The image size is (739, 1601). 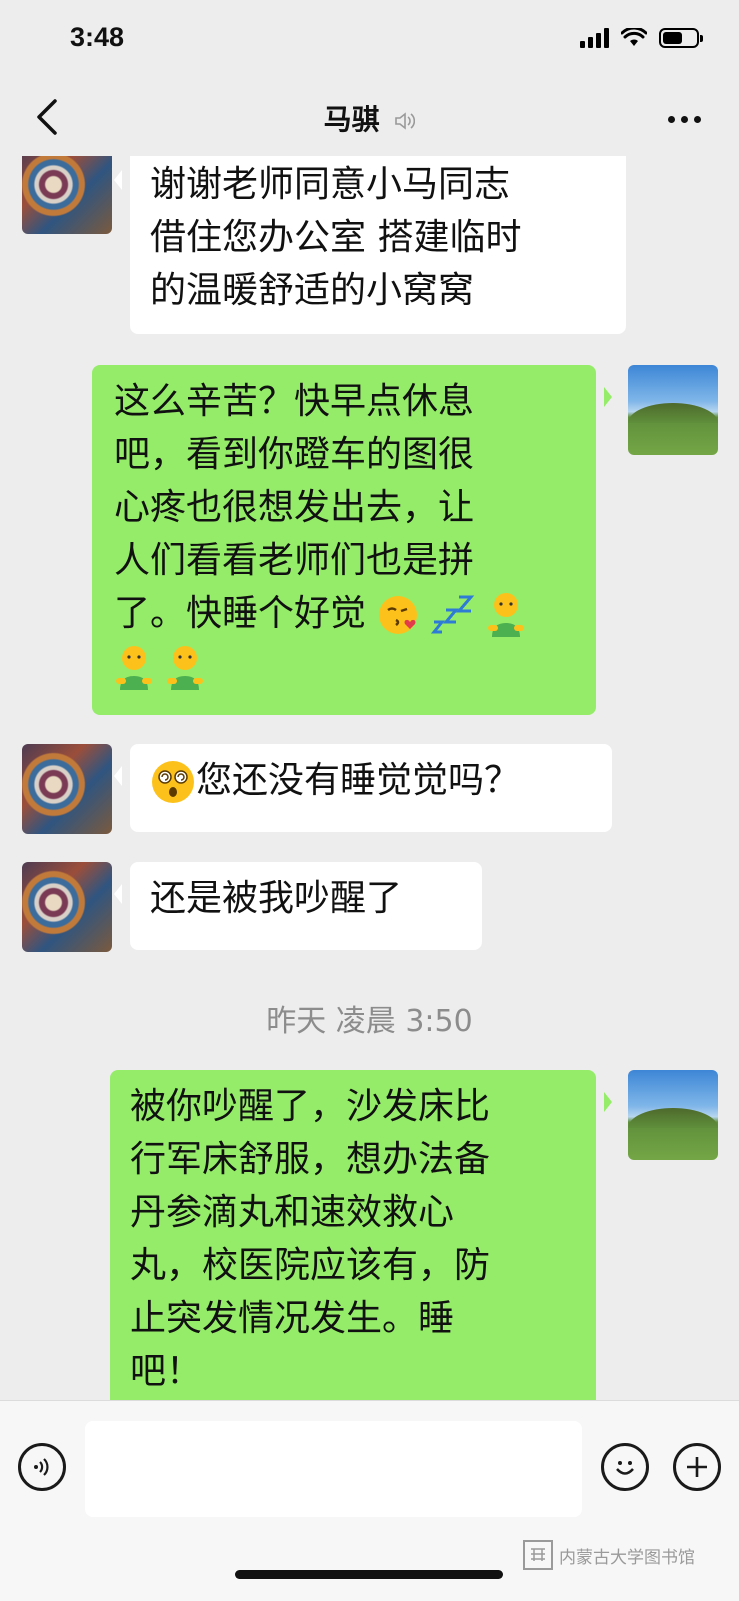 What do you see at coordinates (594, 38) in the screenshot?
I see `signal-icon` at bounding box center [594, 38].